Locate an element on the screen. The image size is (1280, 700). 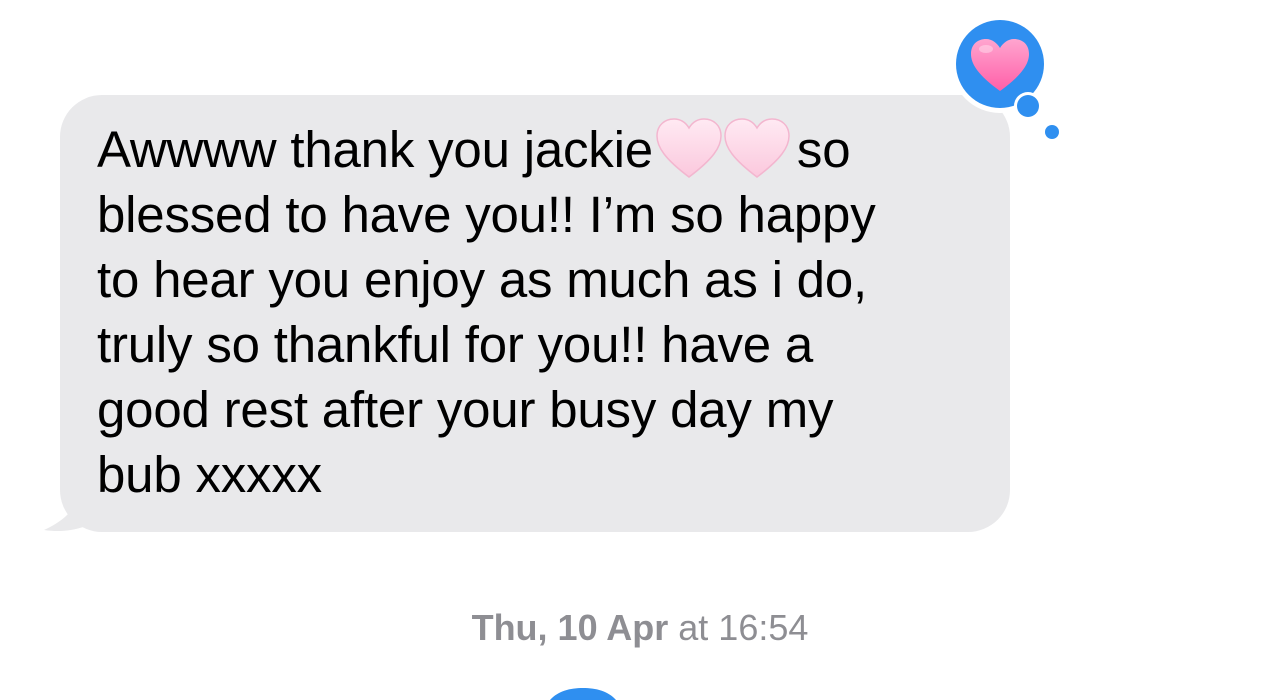
tapback-reaction-badge is located at coordinates (1008, 79).